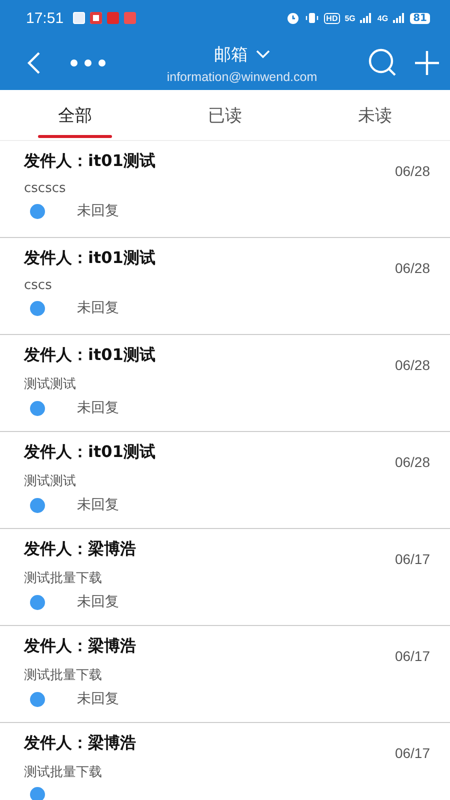 This screenshot has height=800, width=450. What do you see at coordinates (75, 115) in the screenshot?
I see `filter-tab: 全部` at bounding box center [75, 115].